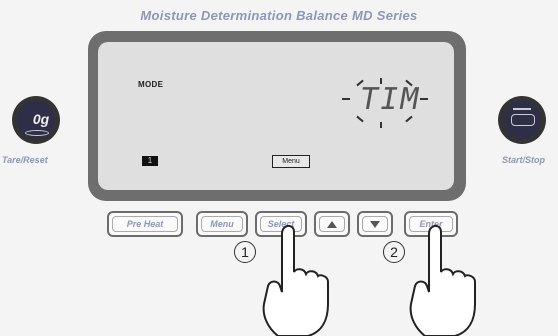  I want to click on step-1-marker: 1, so click(245, 252).